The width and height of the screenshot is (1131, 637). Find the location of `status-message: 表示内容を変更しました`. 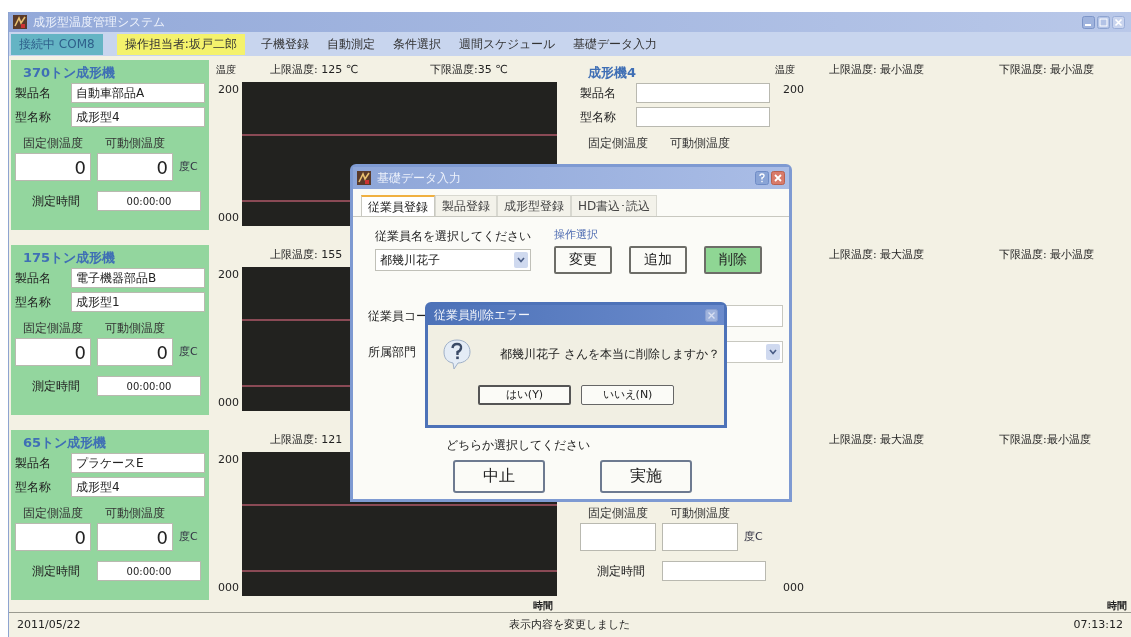

status-message: 表示内容を変更しました is located at coordinates (570, 624).